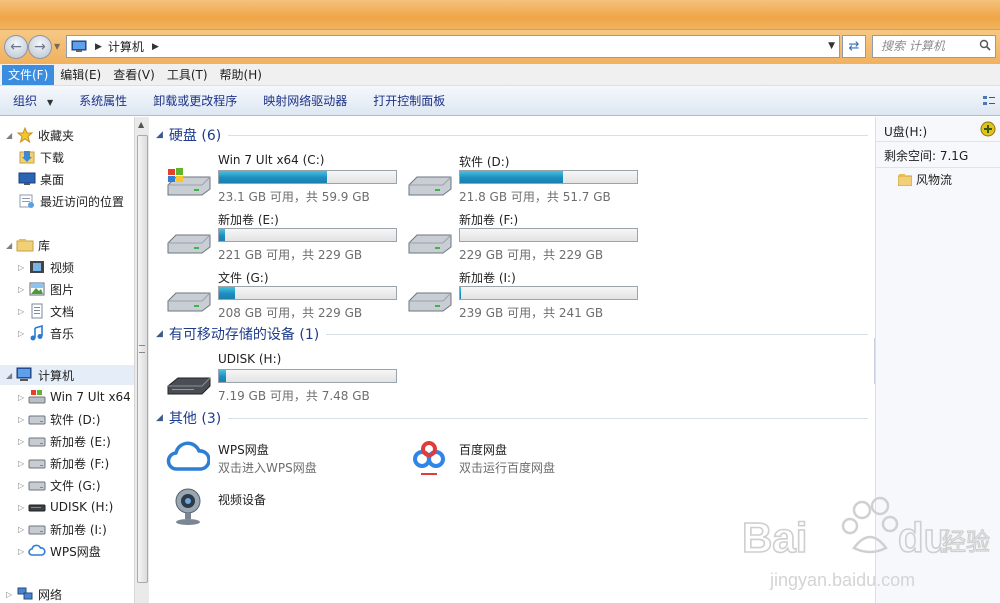 The height and width of the screenshot is (603, 1000). Describe the element at coordinates (50, 102) in the screenshot. I see `chevron-down-icon: ▼` at that location.